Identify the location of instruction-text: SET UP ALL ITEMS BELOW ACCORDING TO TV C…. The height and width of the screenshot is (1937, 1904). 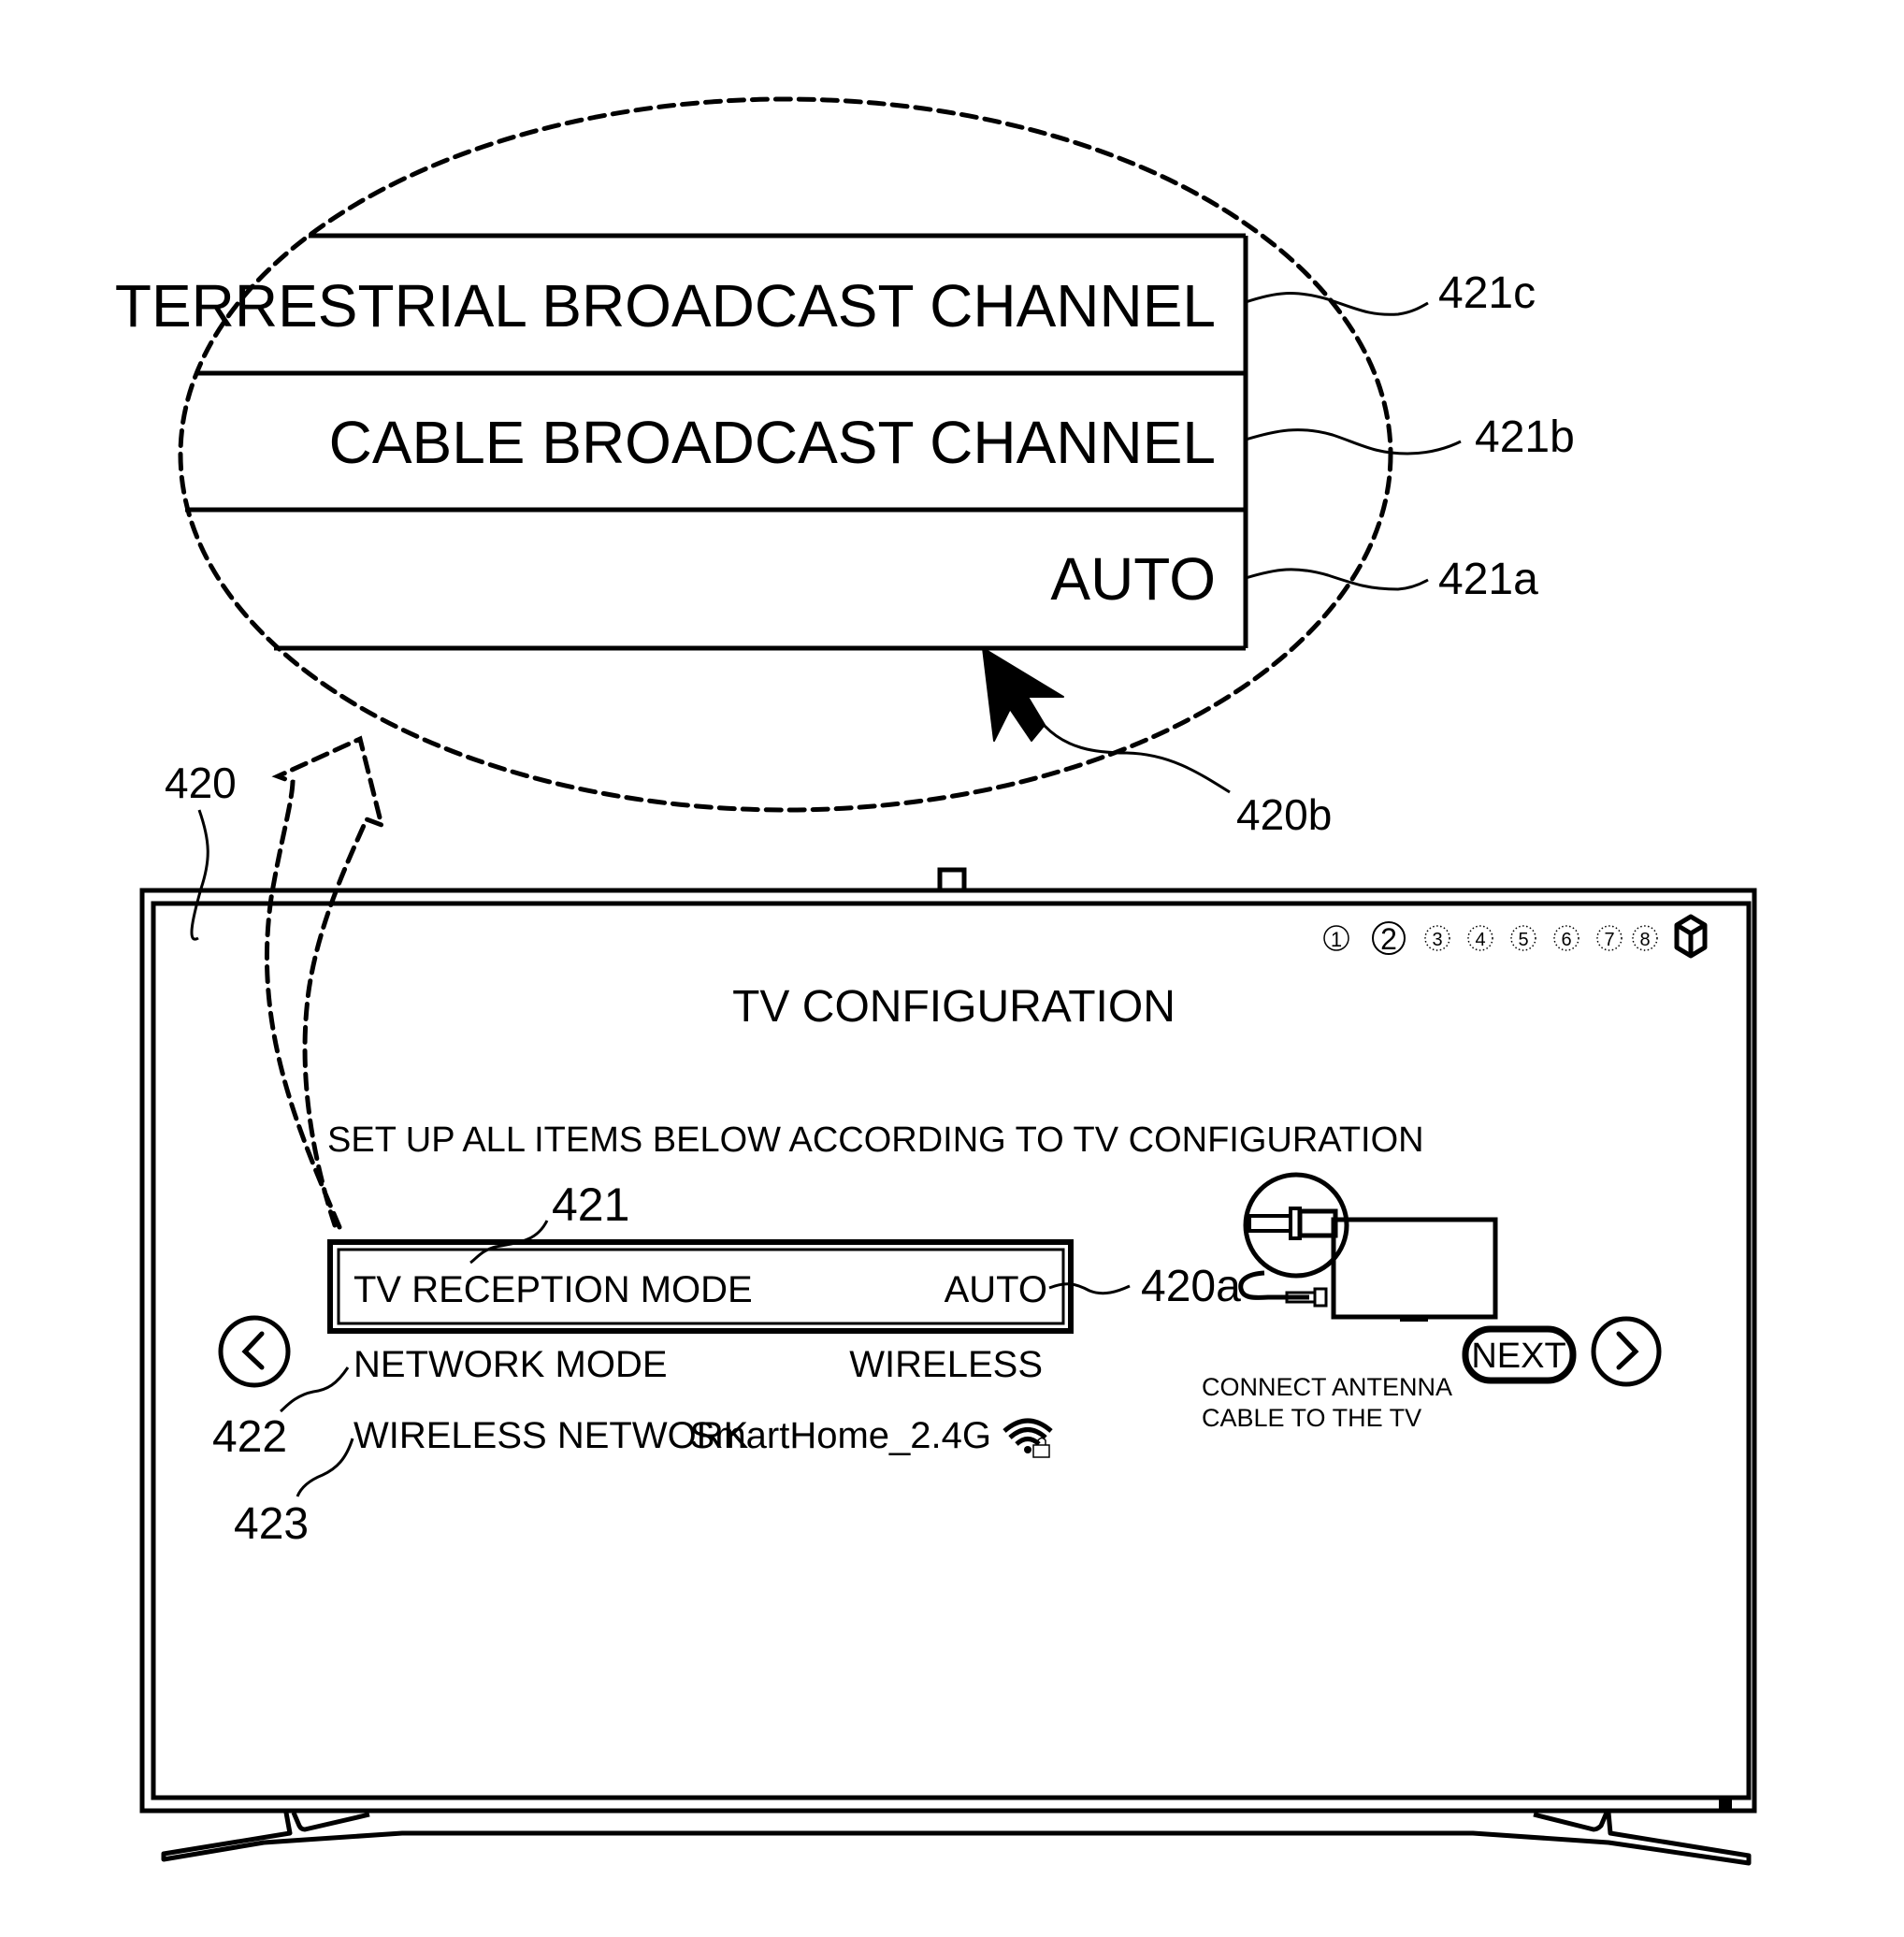
(875, 1140).